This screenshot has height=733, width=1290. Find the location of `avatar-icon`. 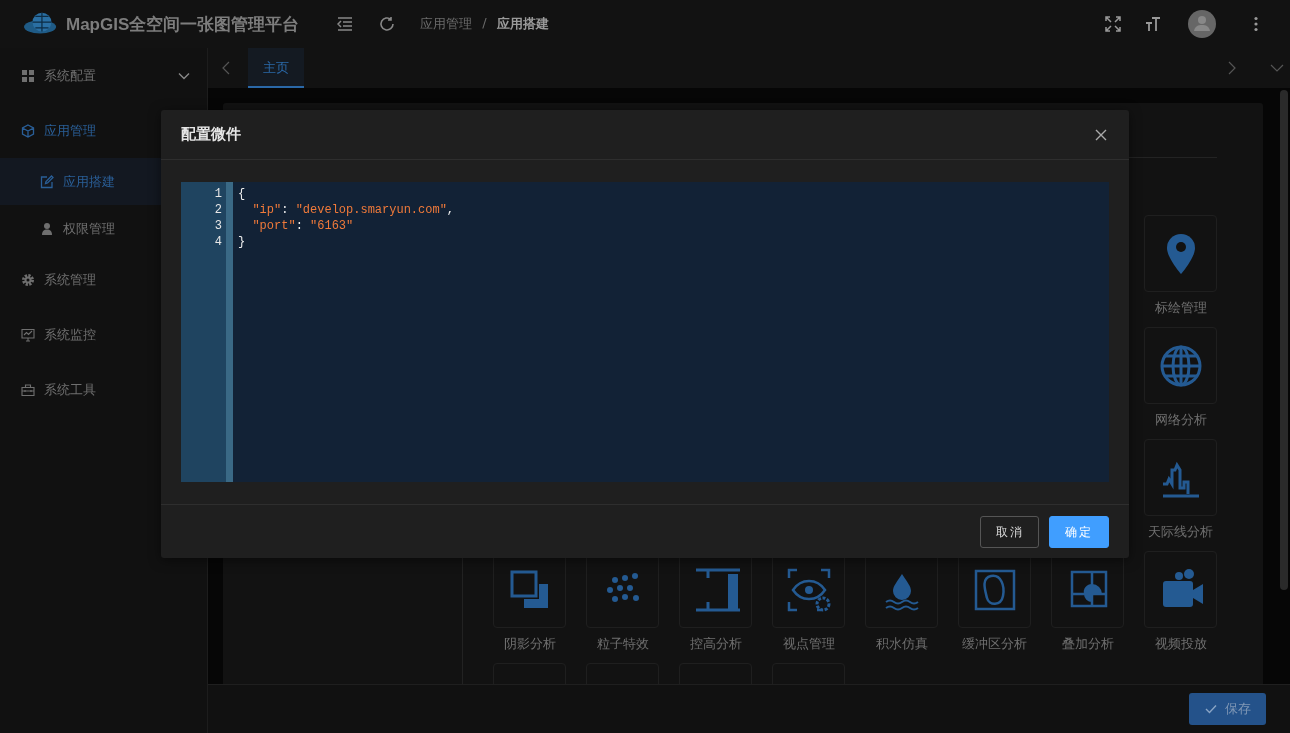

avatar-icon is located at coordinates (1202, 24).